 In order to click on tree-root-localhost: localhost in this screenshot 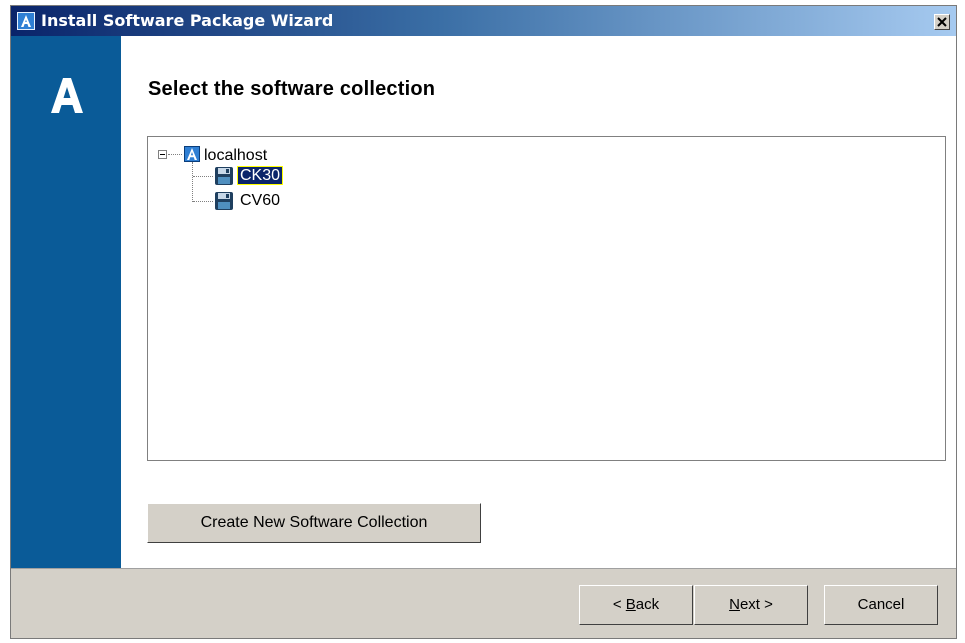, I will do `click(235, 155)`.